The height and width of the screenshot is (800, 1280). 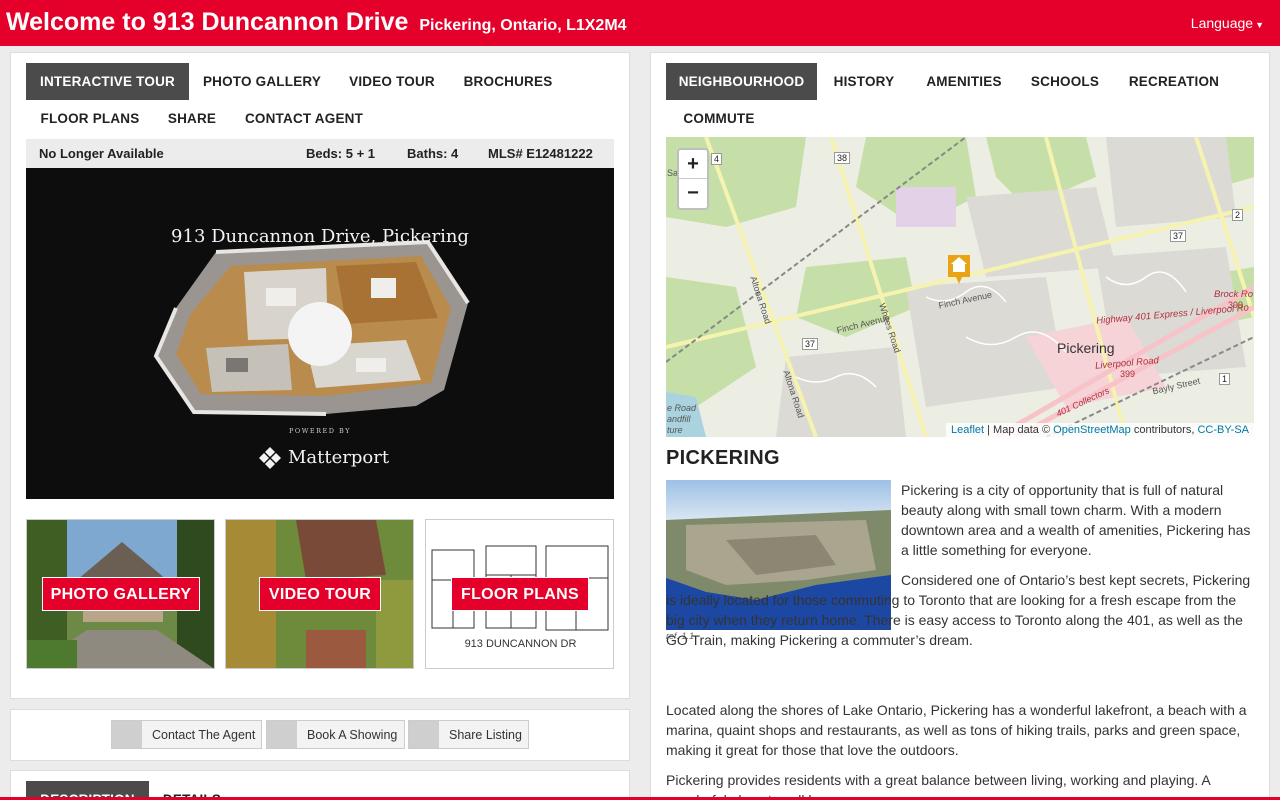 What do you see at coordinates (186, 734) in the screenshot?
I see `contact-agent-button: Contact The Agent` at bounding box center [186, 734].